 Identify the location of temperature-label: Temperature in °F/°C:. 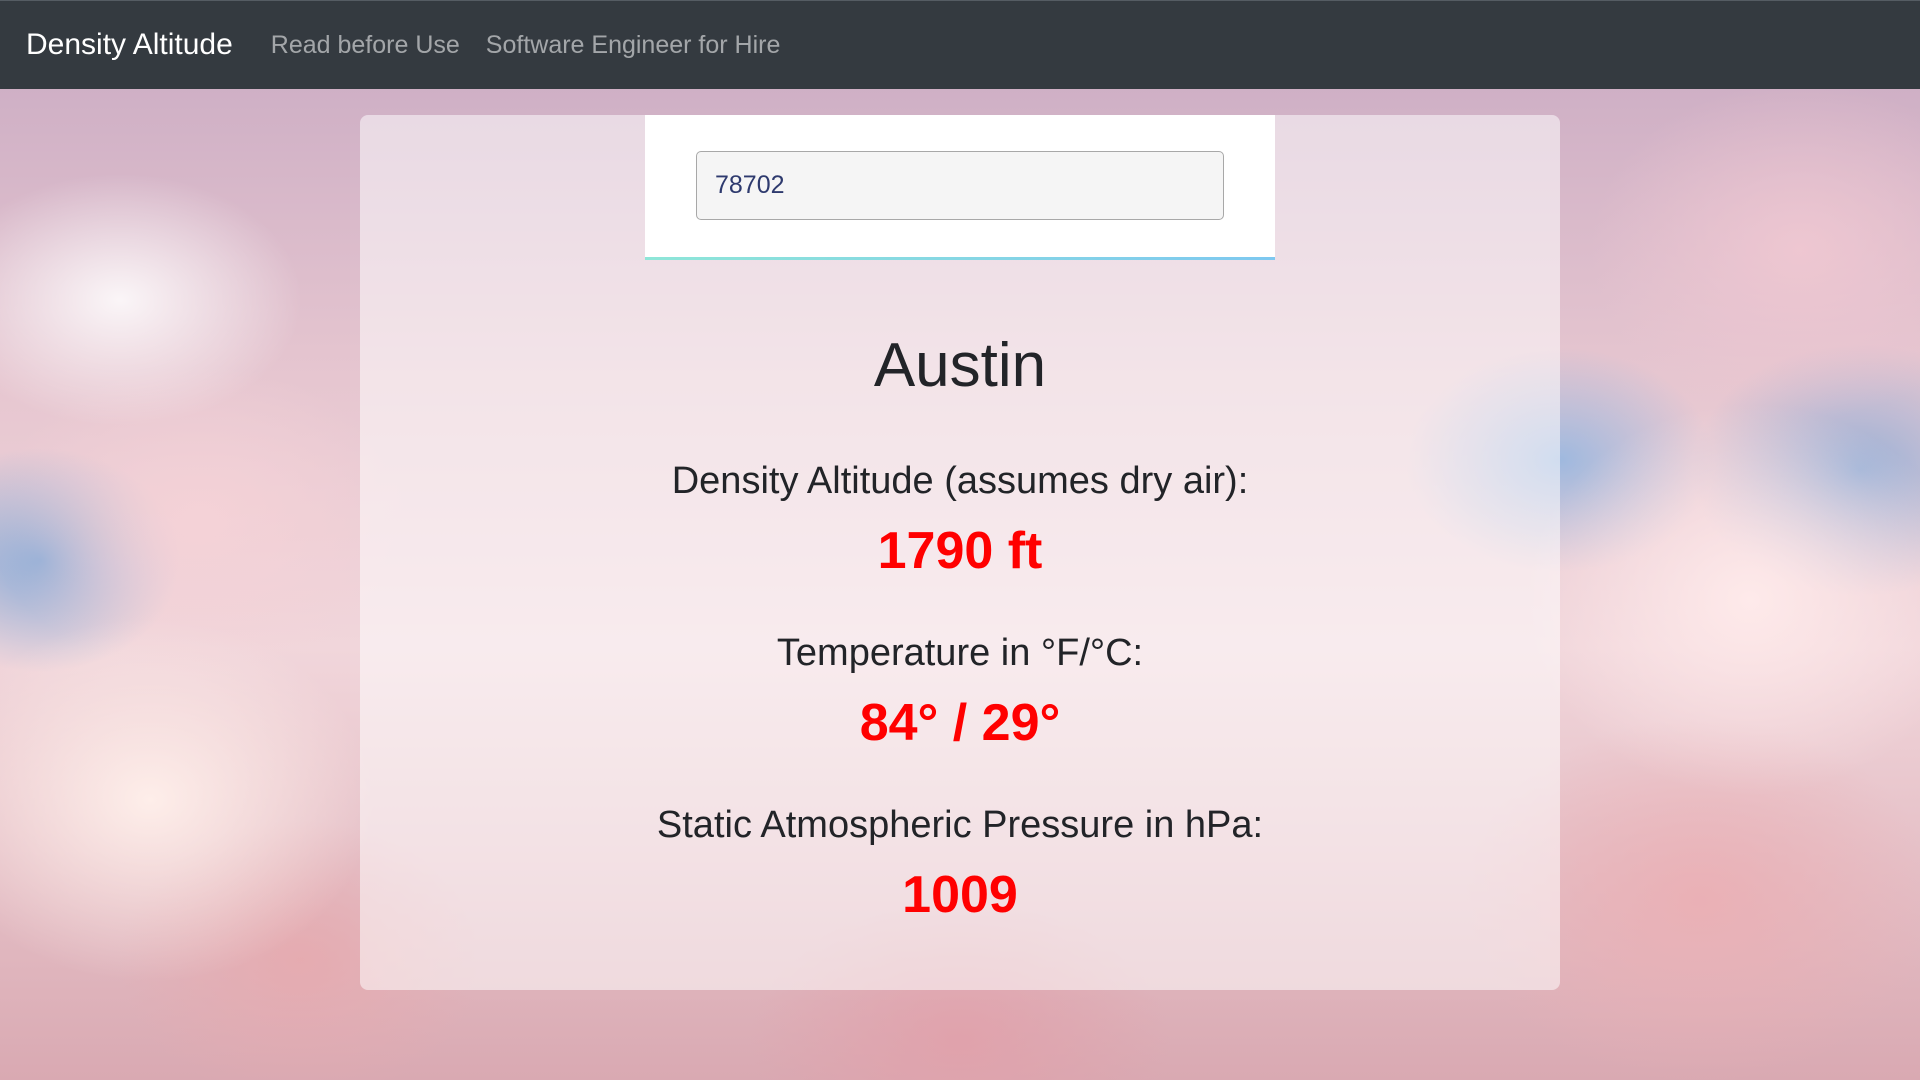
(960, 653).